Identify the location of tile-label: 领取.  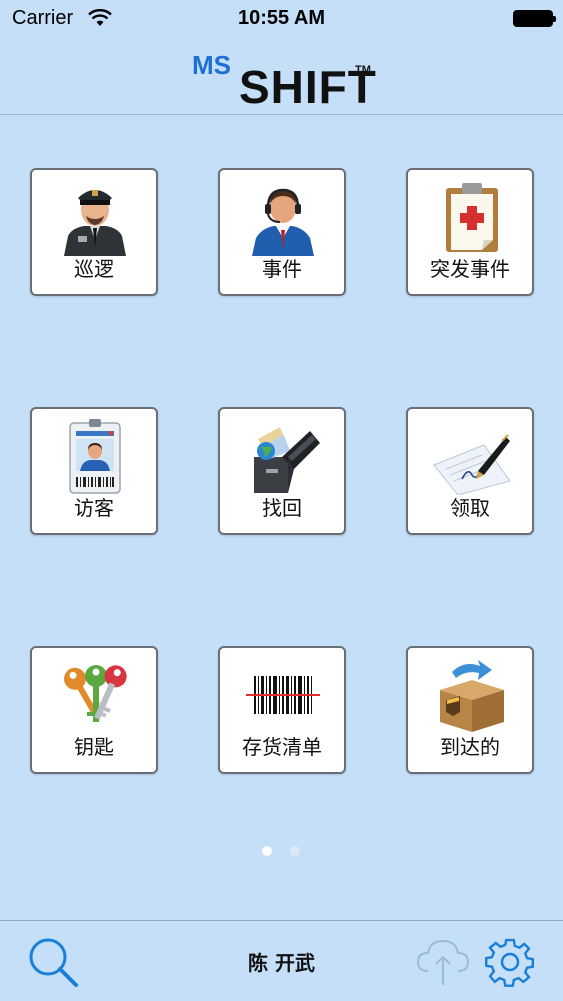
(470, 508).